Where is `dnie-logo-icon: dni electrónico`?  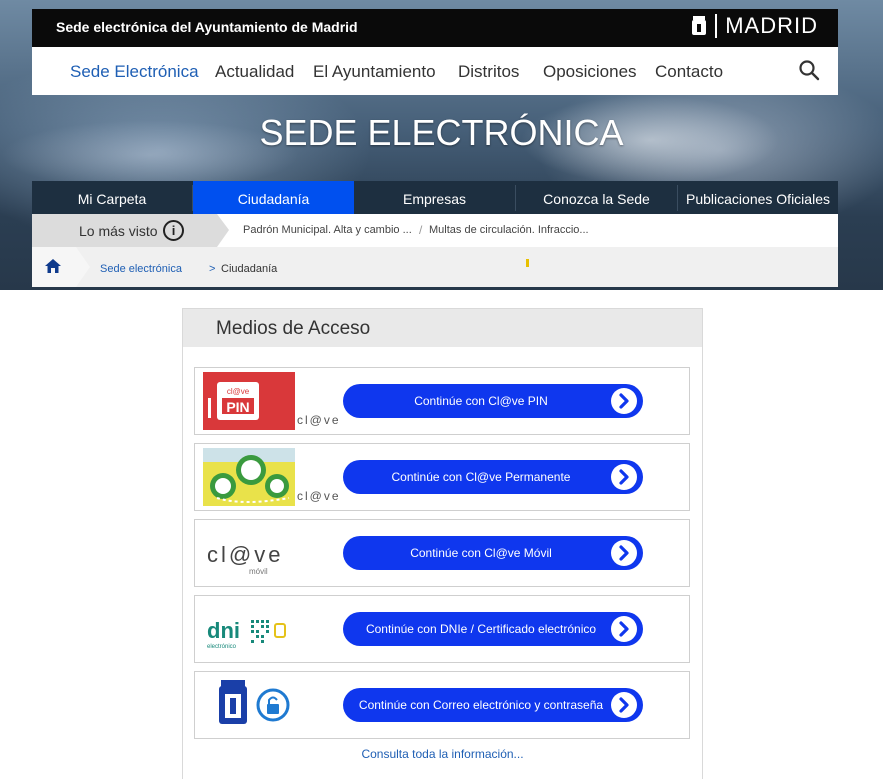 dnie-logo-icon: dni electrónico is located at coordinates (246, 634).